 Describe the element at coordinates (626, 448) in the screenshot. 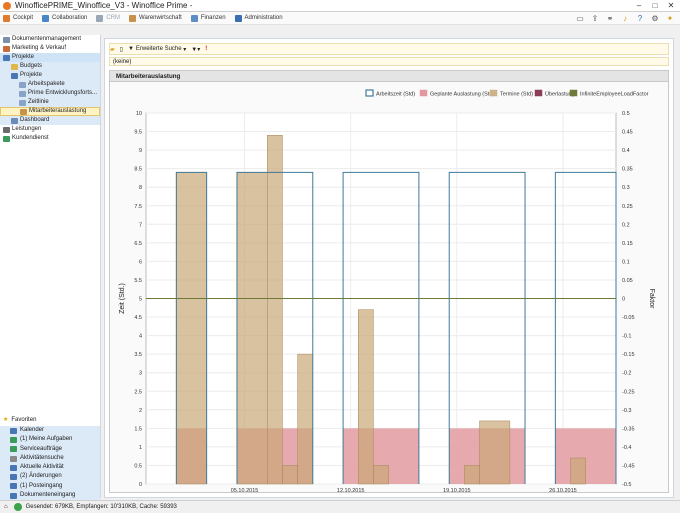

I see `y2-tick-label: -0.4` at that location.